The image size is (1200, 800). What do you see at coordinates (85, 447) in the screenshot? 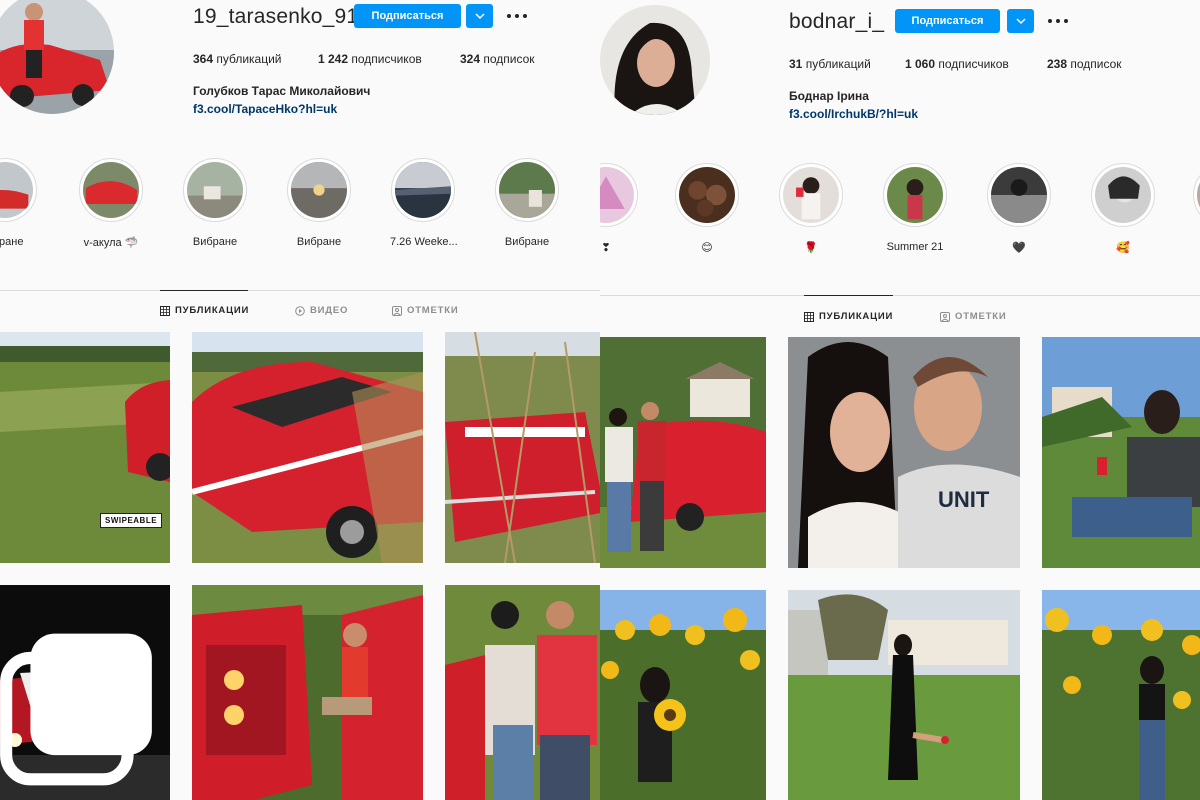
I see `post-thumbnail: SWIPEABLE` at bounding box center [85, 447].